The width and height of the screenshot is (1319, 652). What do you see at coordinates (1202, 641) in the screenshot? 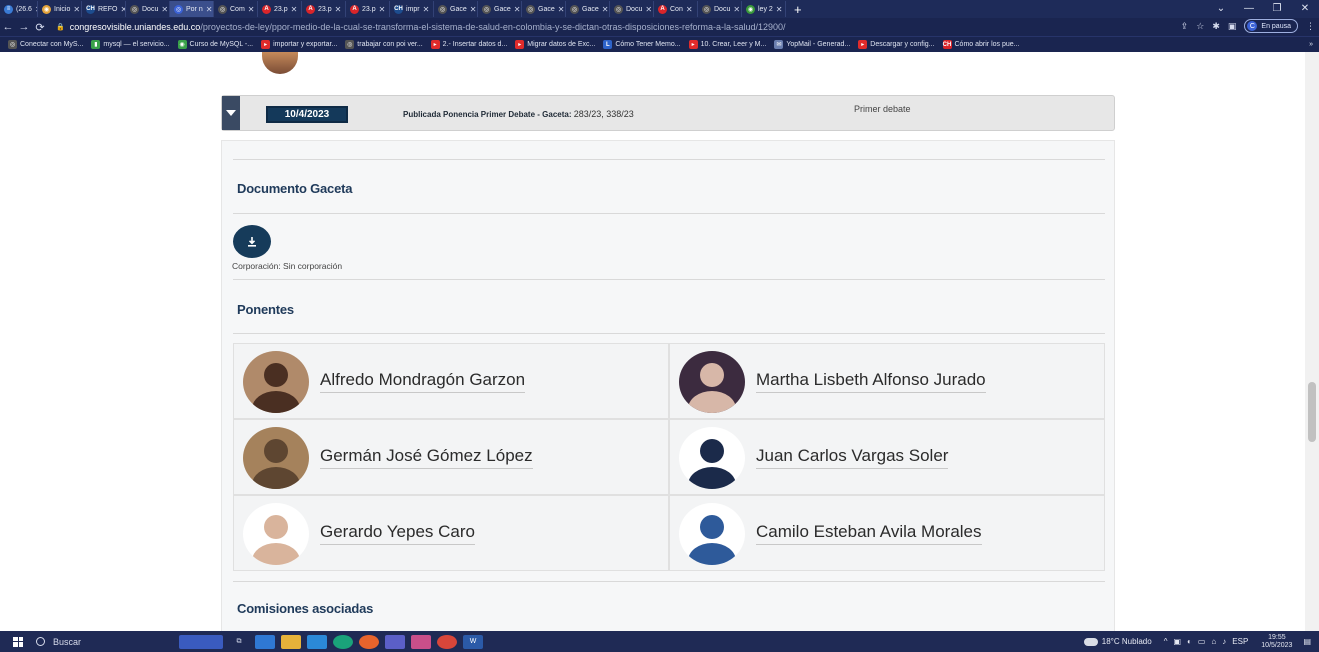
I see `display-icon: ▭` at bounding box center [1202, 641].